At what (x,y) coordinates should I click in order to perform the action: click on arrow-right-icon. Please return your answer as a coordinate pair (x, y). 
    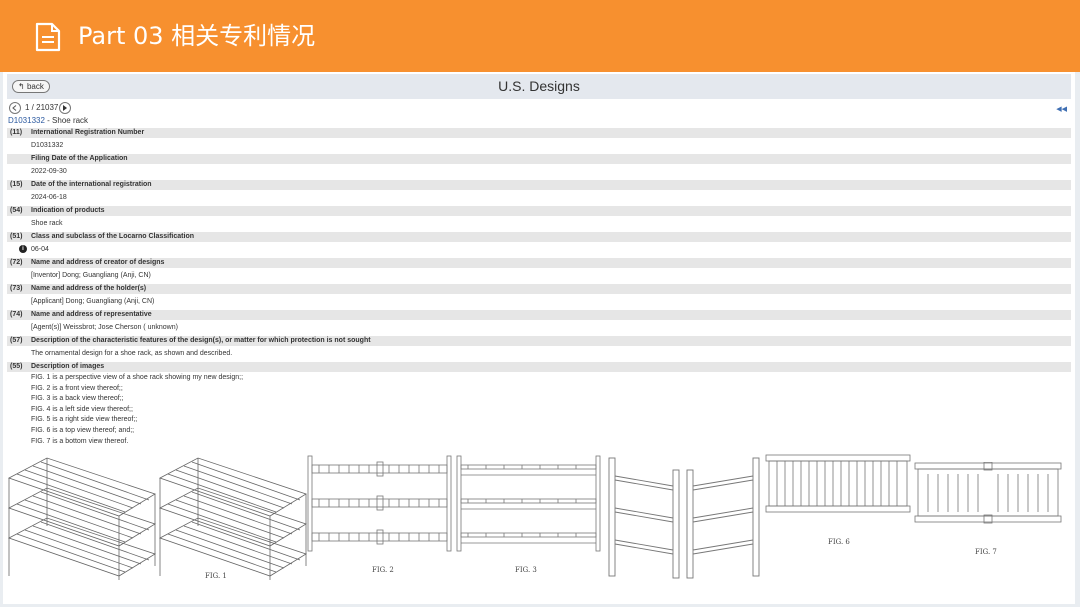
    Looking at the image, I should click on (65, 108).